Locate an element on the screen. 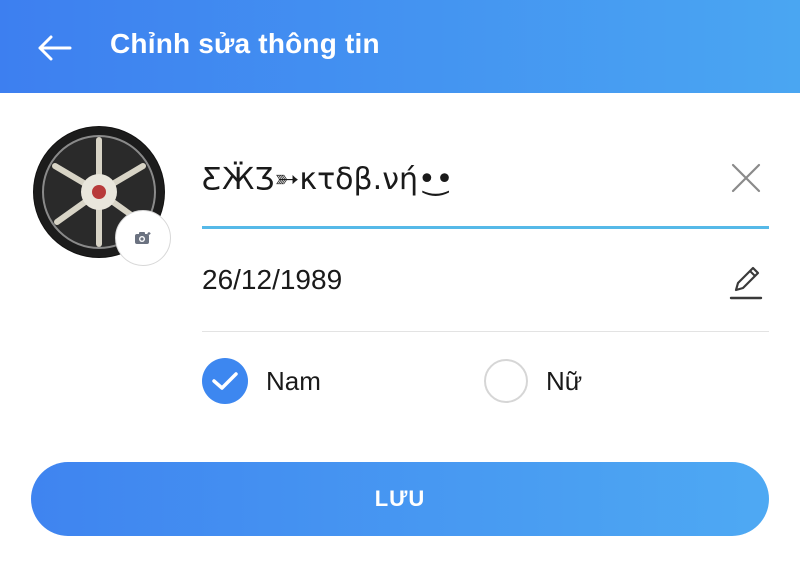 The width and height of the screenshot is (800, 582). checkmark-icon is located at coordinates (225, 381).